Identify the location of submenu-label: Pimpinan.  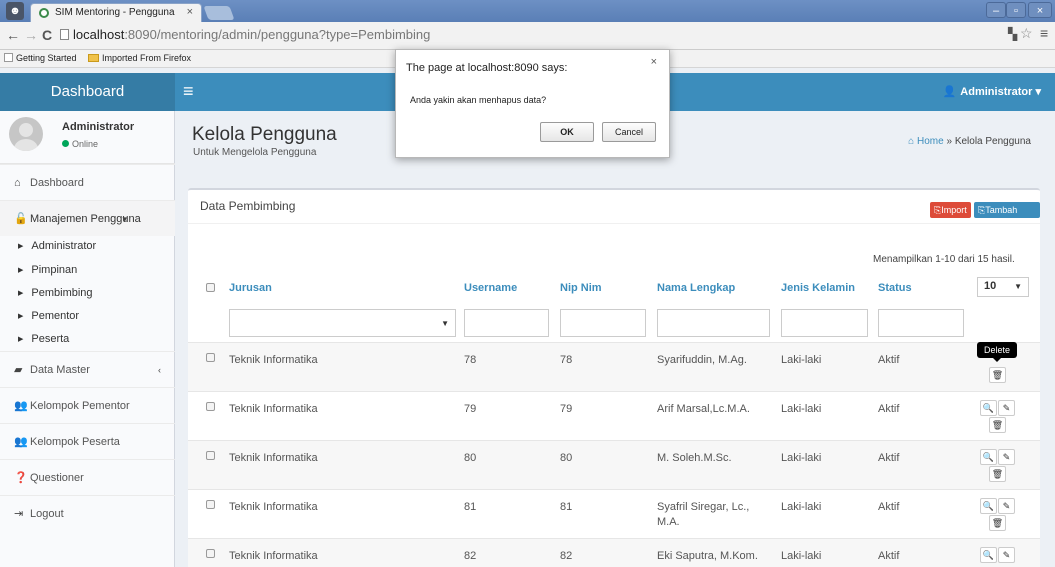
(54, 270).